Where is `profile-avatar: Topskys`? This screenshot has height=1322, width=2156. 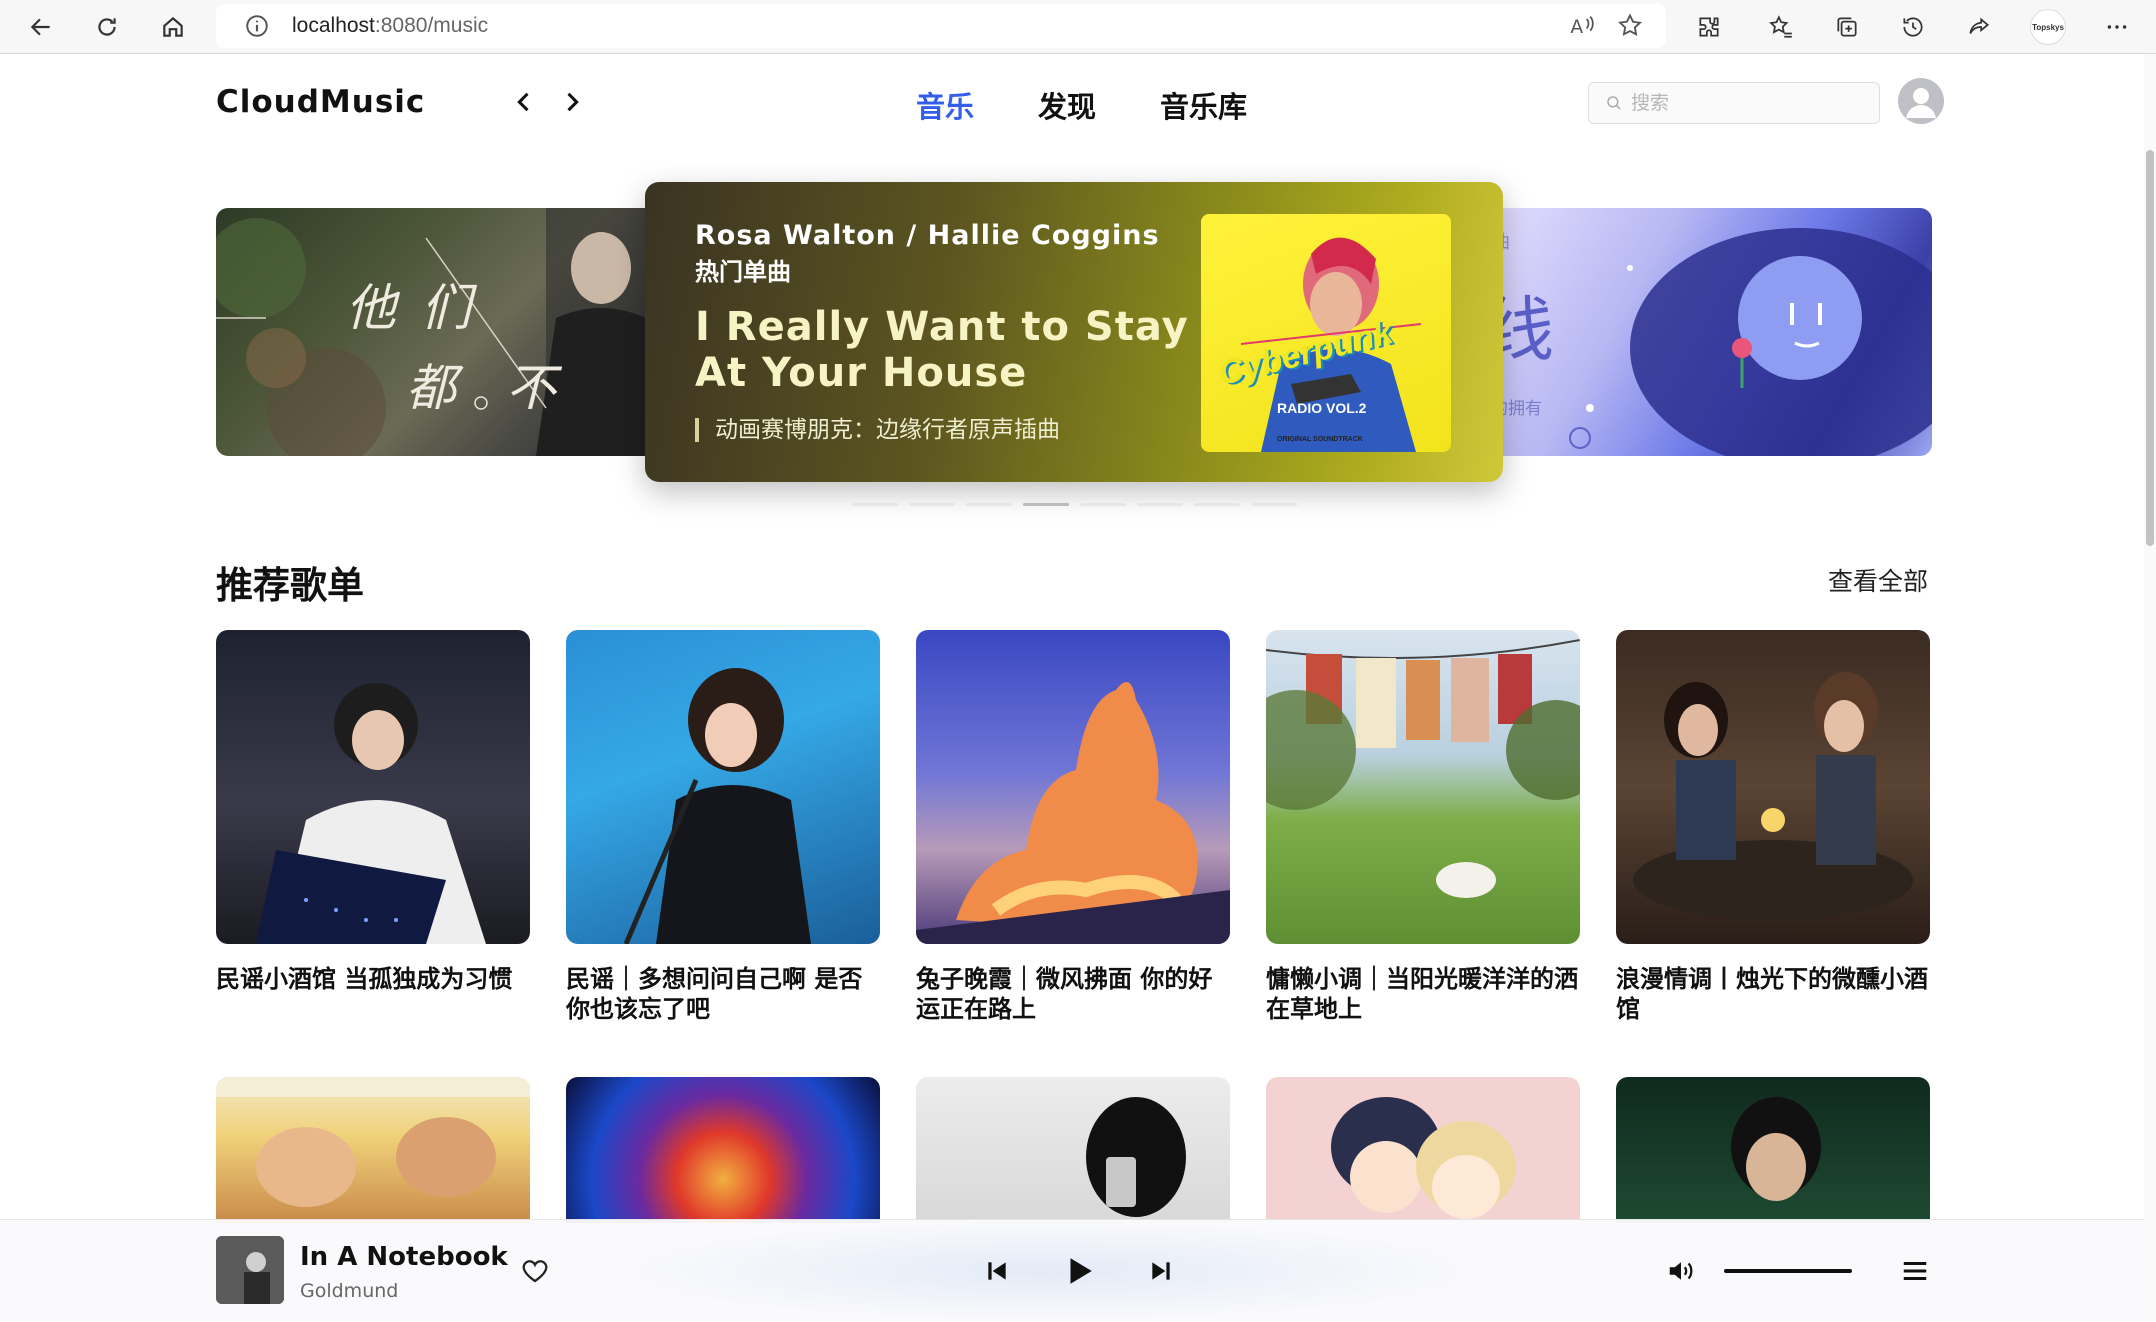
profile-avatar: Topskys is located at coordinates (2048, 27).